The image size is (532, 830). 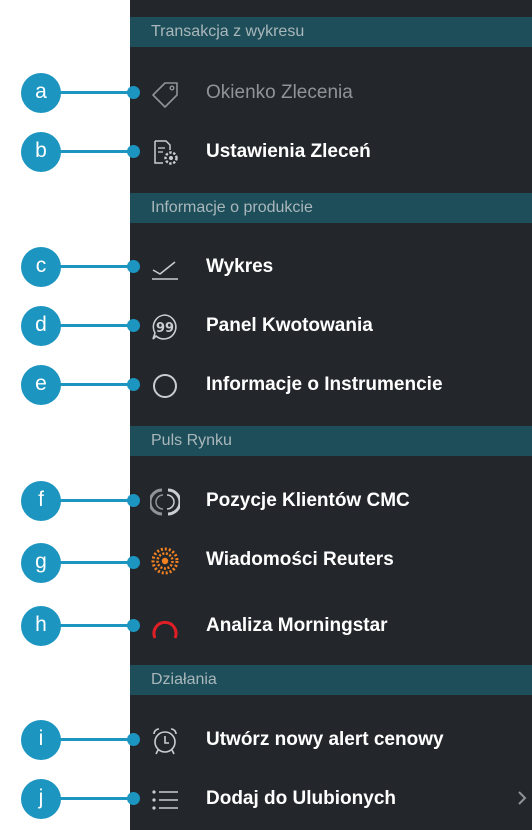 I want to click on reuters-logo-icon, so click(x=165, y=561).